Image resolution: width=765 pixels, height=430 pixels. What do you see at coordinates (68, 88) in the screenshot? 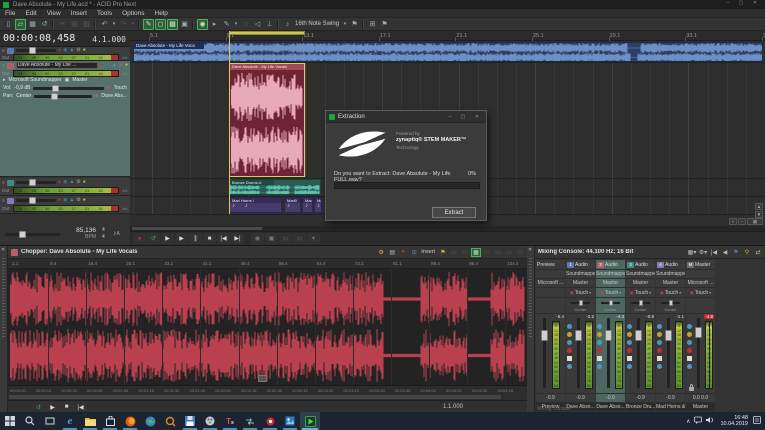
I see `track2-volume-slider` at bounding box center [68, 88].